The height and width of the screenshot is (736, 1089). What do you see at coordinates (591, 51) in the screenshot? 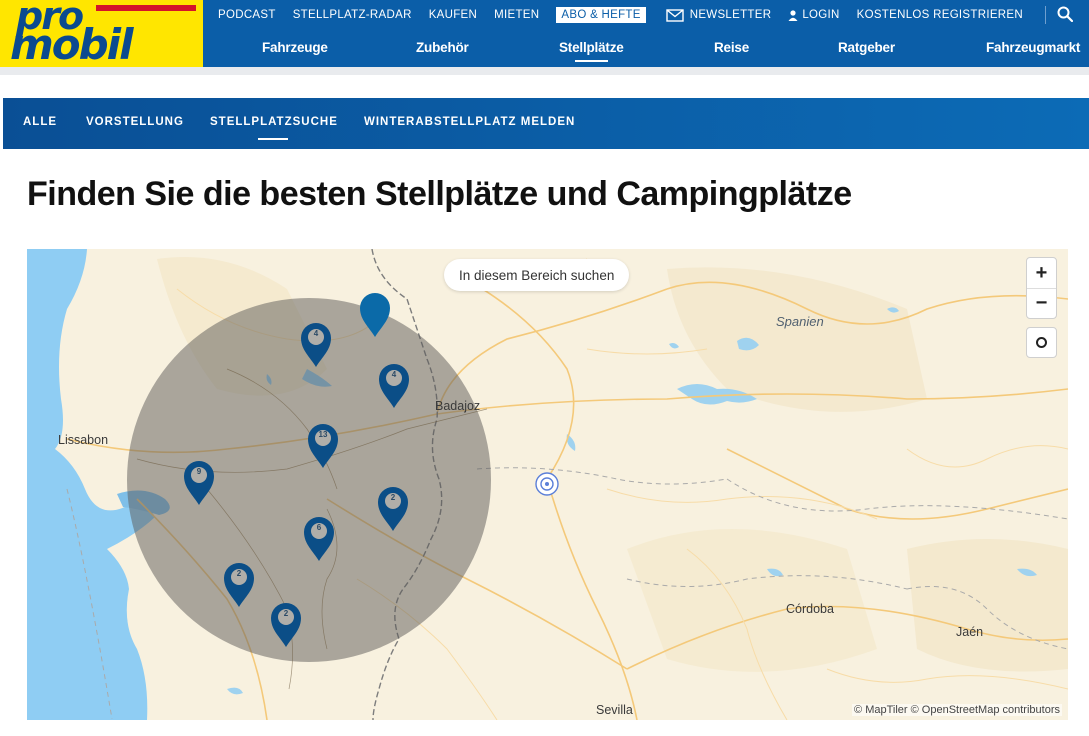
I see `mainnav-stellplaetze: Stellplätze` at bounding box center [591, 51].